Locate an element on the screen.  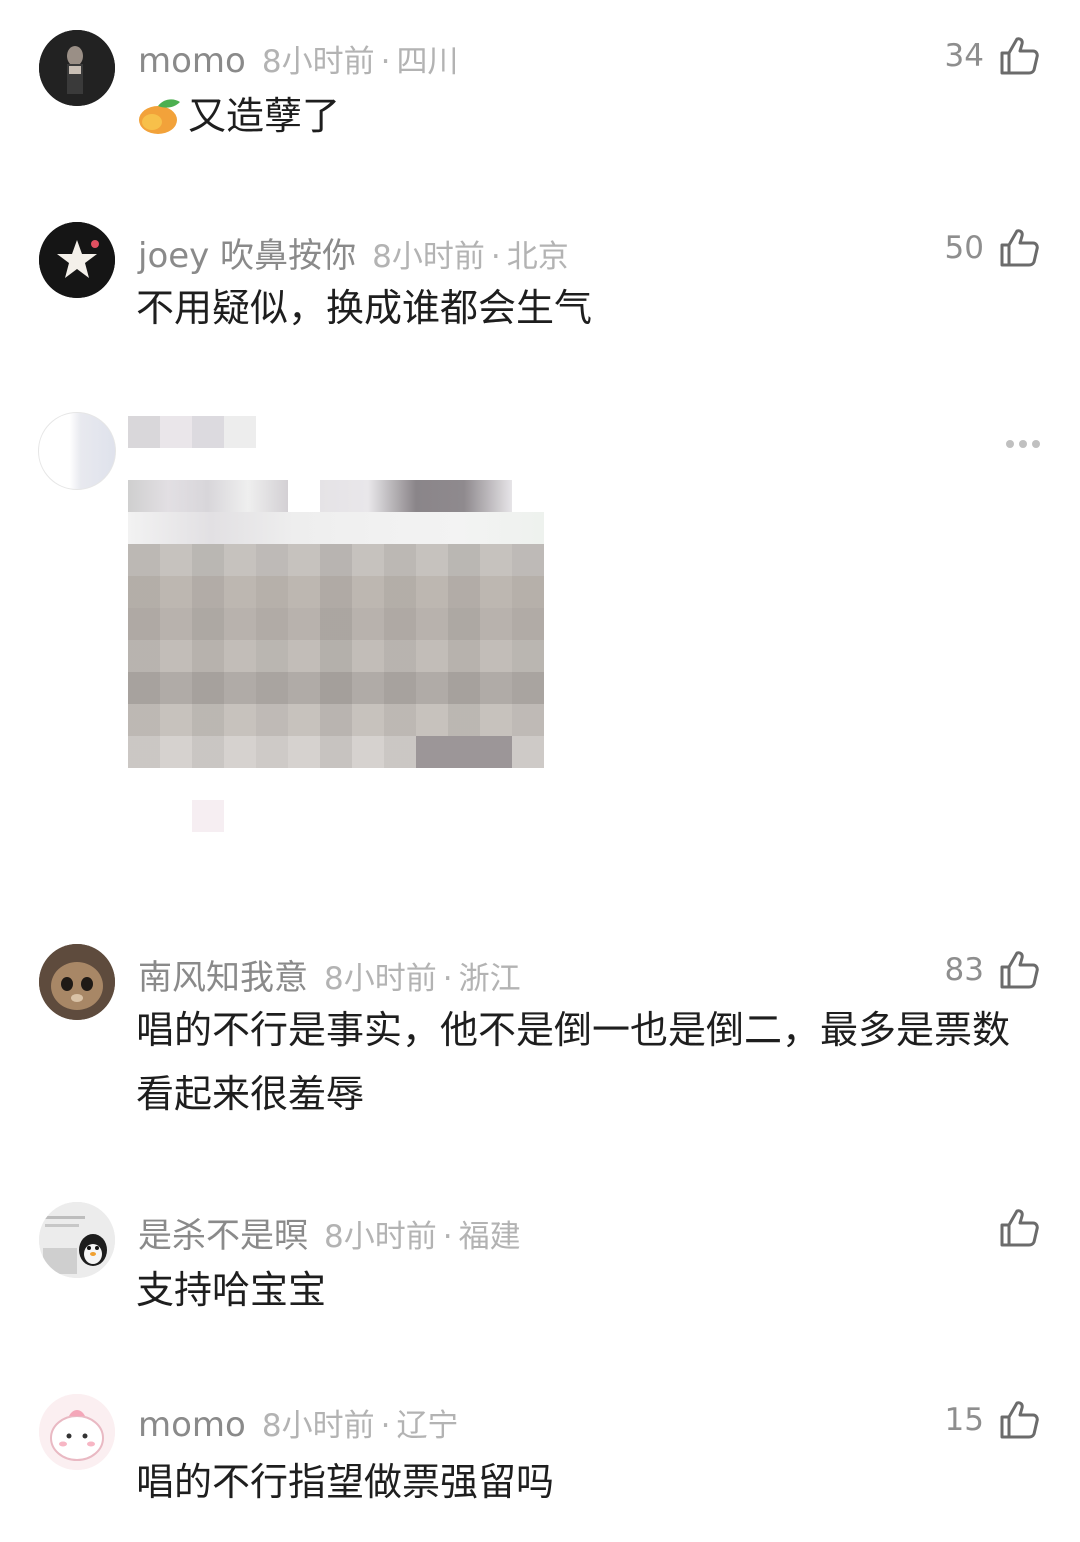
comment-meta: momo 8小时前 · 辽宁 is located at coordinates (298, 1422).